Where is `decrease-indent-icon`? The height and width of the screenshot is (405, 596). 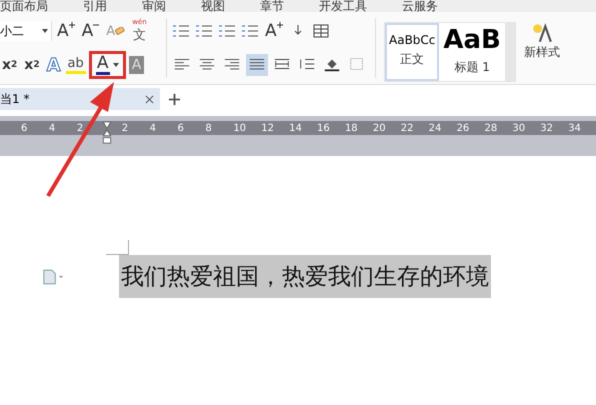 decrease-indent-icon is located at coordinates (227, 31).